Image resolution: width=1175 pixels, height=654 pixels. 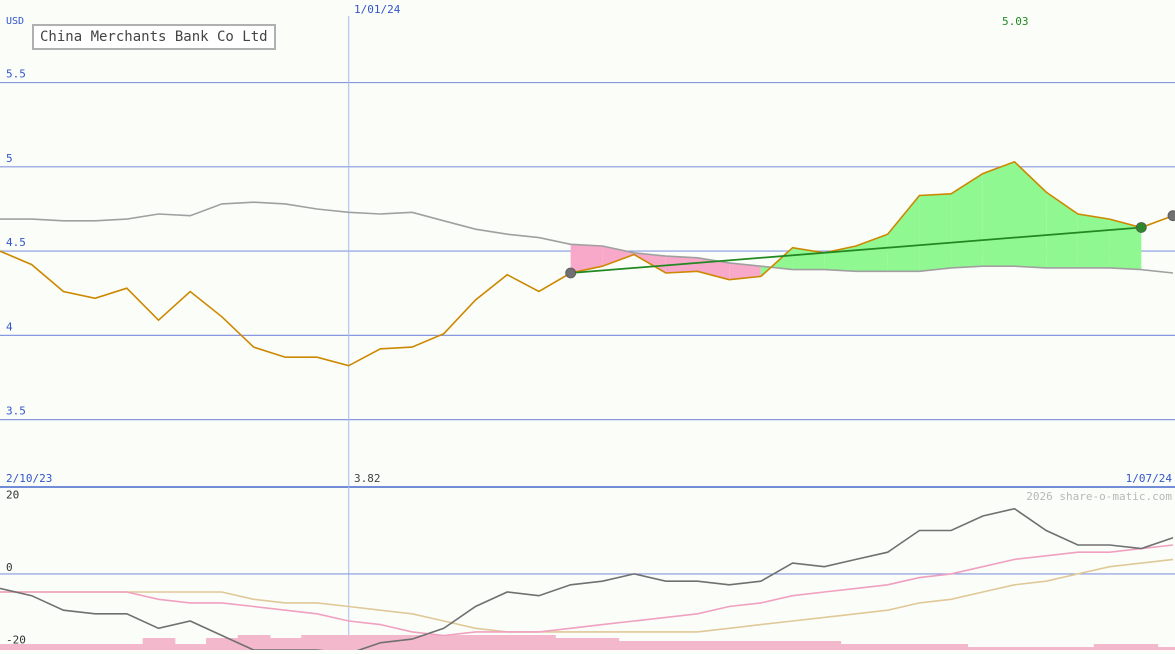 What do you see at coordinates (587, 595) in the screenshot?
I see `signal-slow-line` at bounding box center [587, 595].